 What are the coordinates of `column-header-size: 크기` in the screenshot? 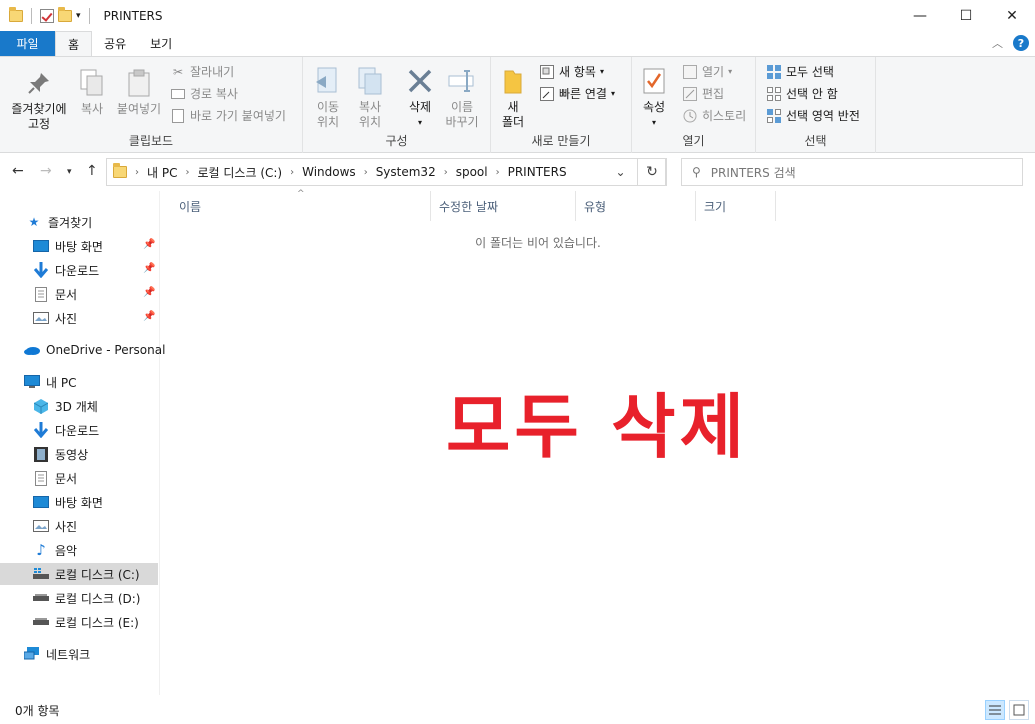 It's located at (736, 206).